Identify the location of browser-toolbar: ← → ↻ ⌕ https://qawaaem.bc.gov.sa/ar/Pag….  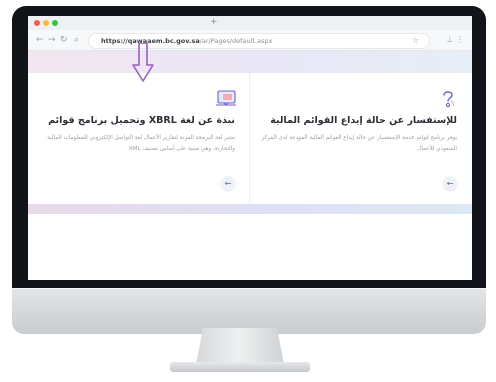
(250, 40).